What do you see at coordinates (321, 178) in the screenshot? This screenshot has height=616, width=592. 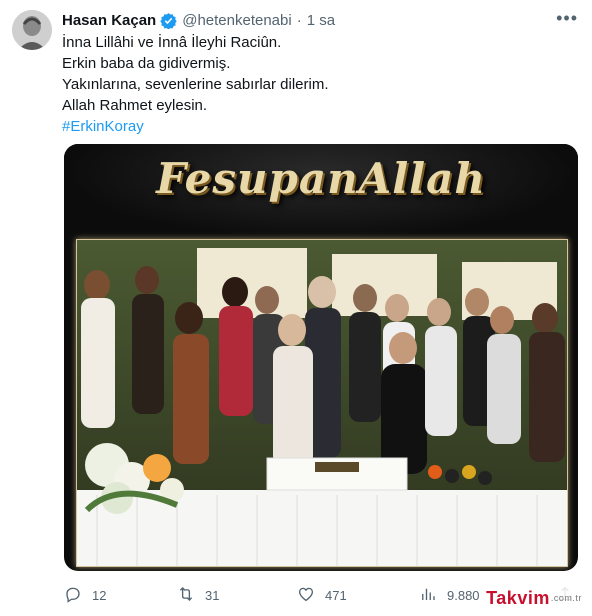 I see `banner-logo-title: FesupanAllah` at bounding box center [321, 178].